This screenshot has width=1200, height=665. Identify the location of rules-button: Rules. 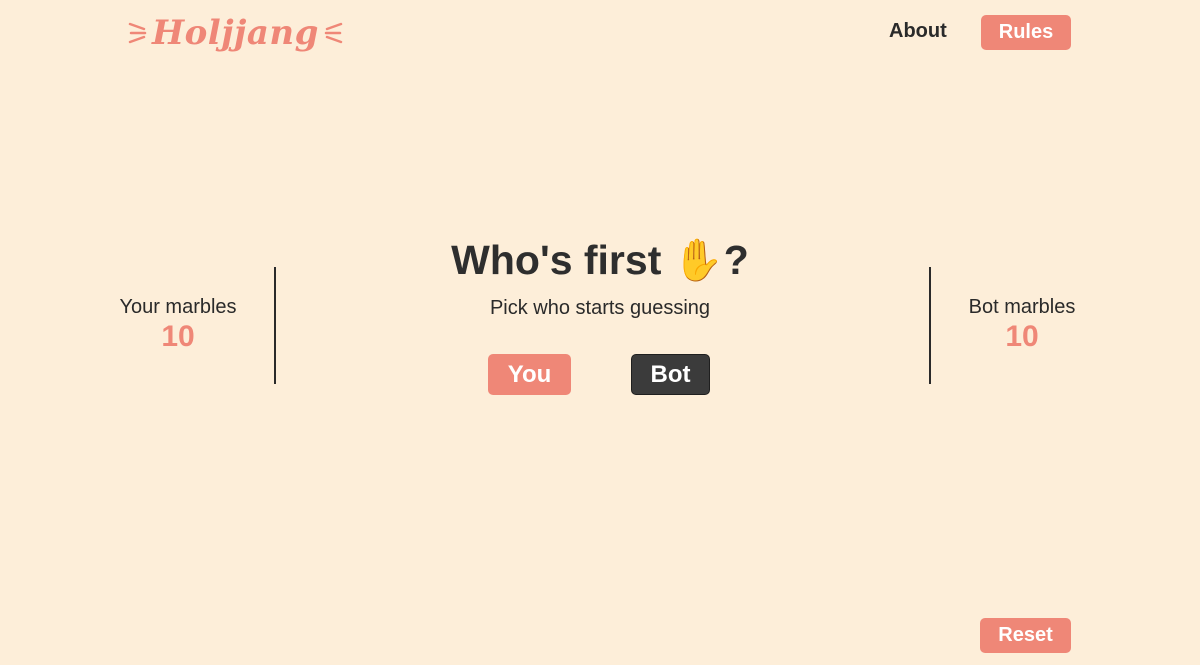
(1026, 32).